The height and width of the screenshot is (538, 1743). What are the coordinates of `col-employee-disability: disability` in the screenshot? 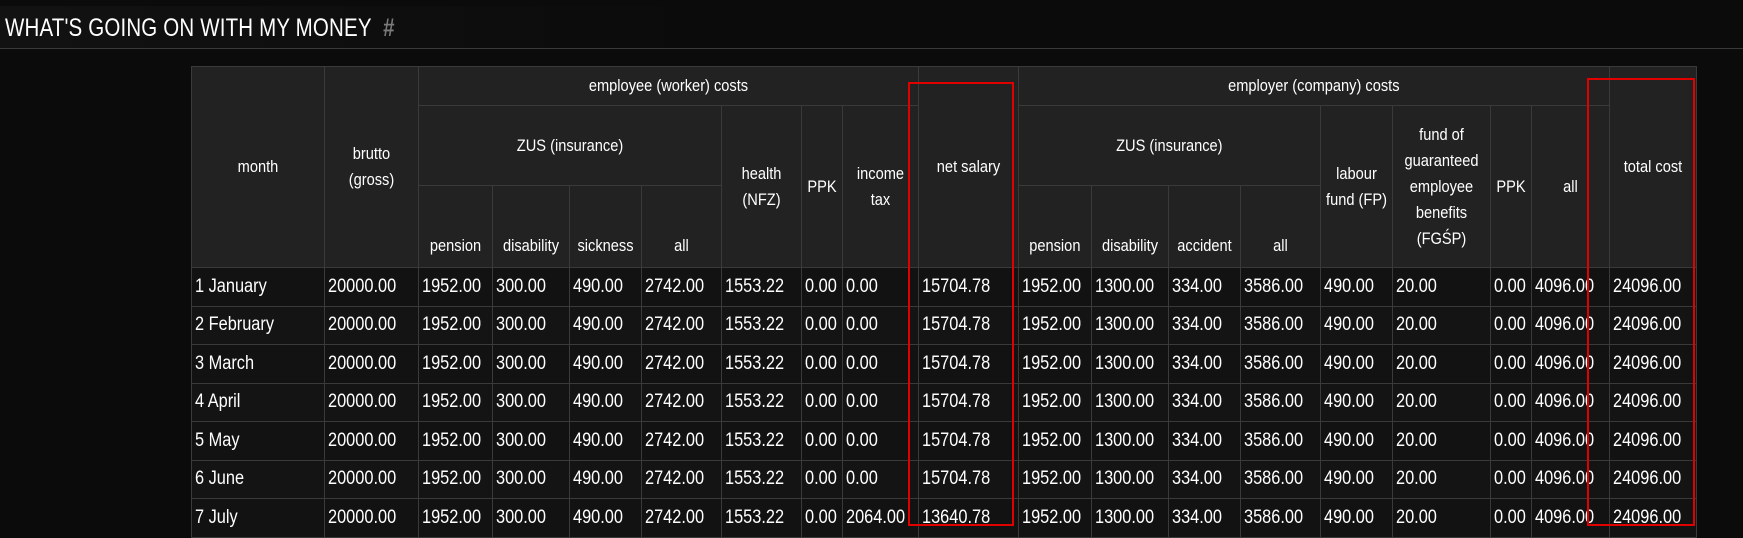 It's located at (531, 226).